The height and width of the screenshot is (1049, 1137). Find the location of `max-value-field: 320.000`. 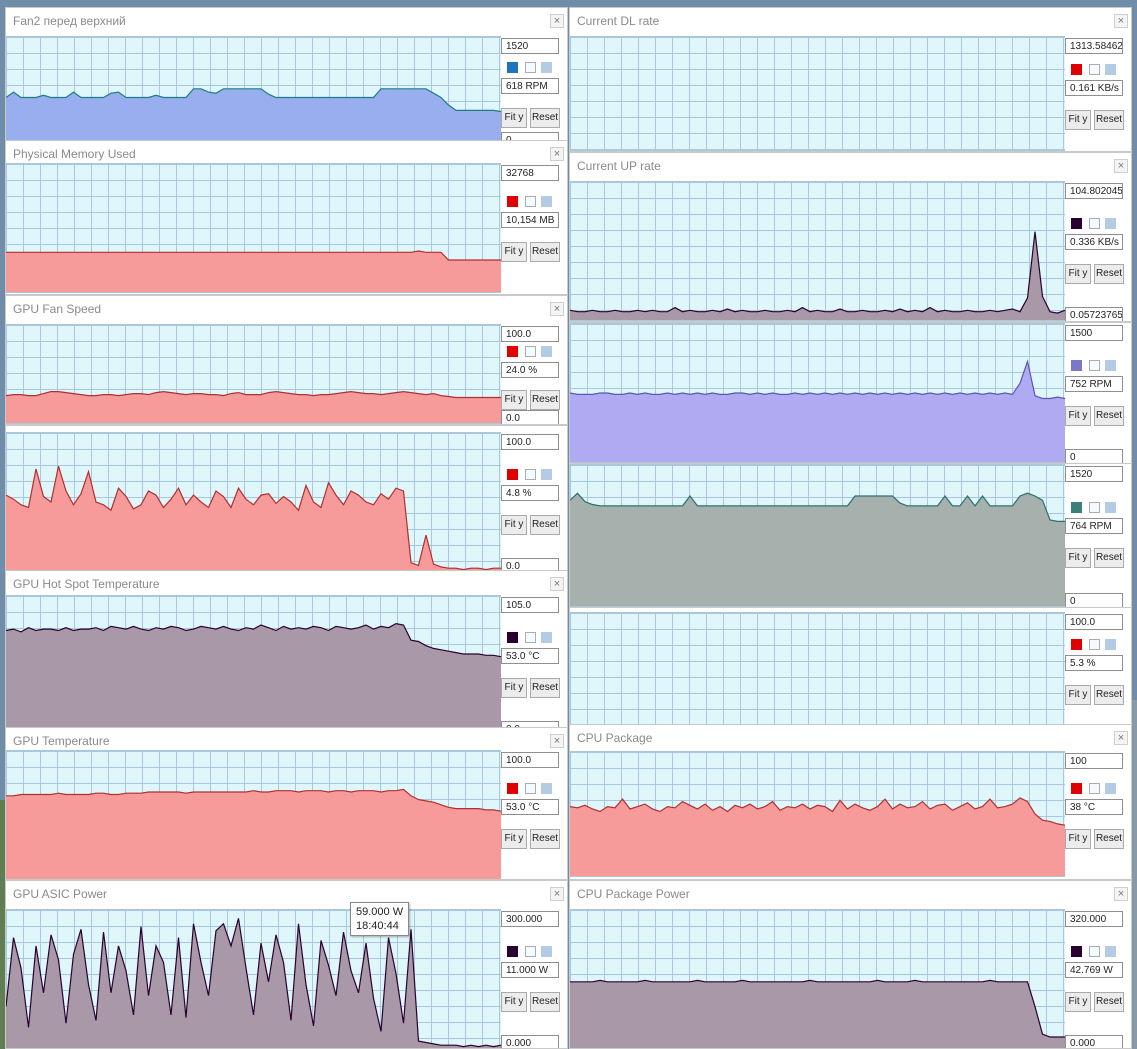

max-value-field: 320.000 is located at coordinates (1094, 919).